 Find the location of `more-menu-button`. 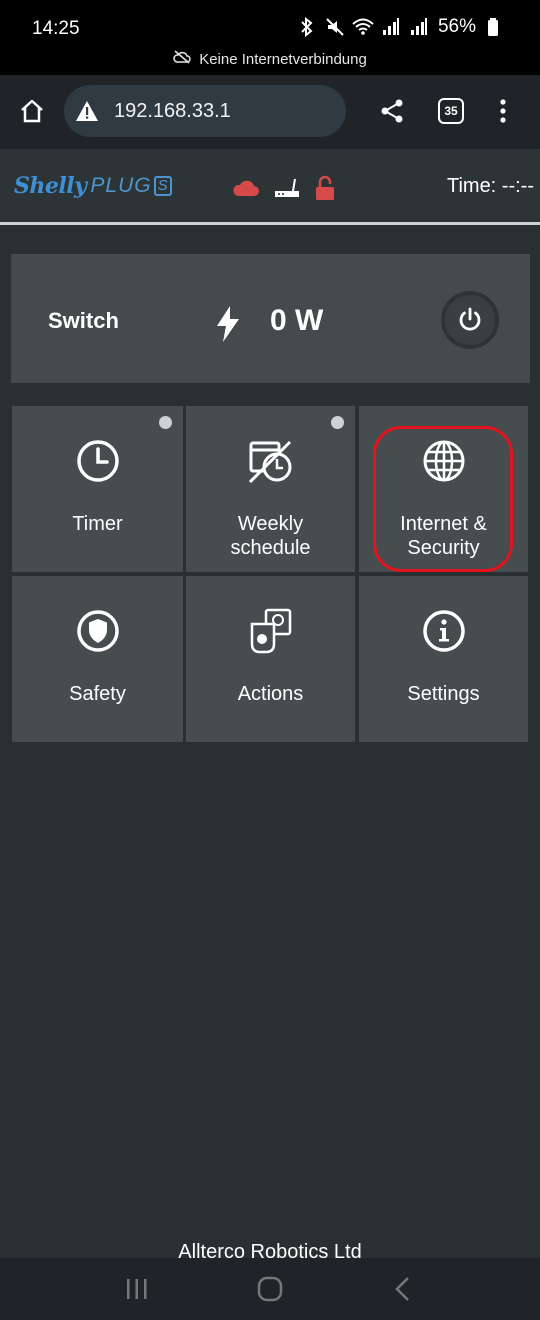

more-menu-button is located at coordinates (503, 111).